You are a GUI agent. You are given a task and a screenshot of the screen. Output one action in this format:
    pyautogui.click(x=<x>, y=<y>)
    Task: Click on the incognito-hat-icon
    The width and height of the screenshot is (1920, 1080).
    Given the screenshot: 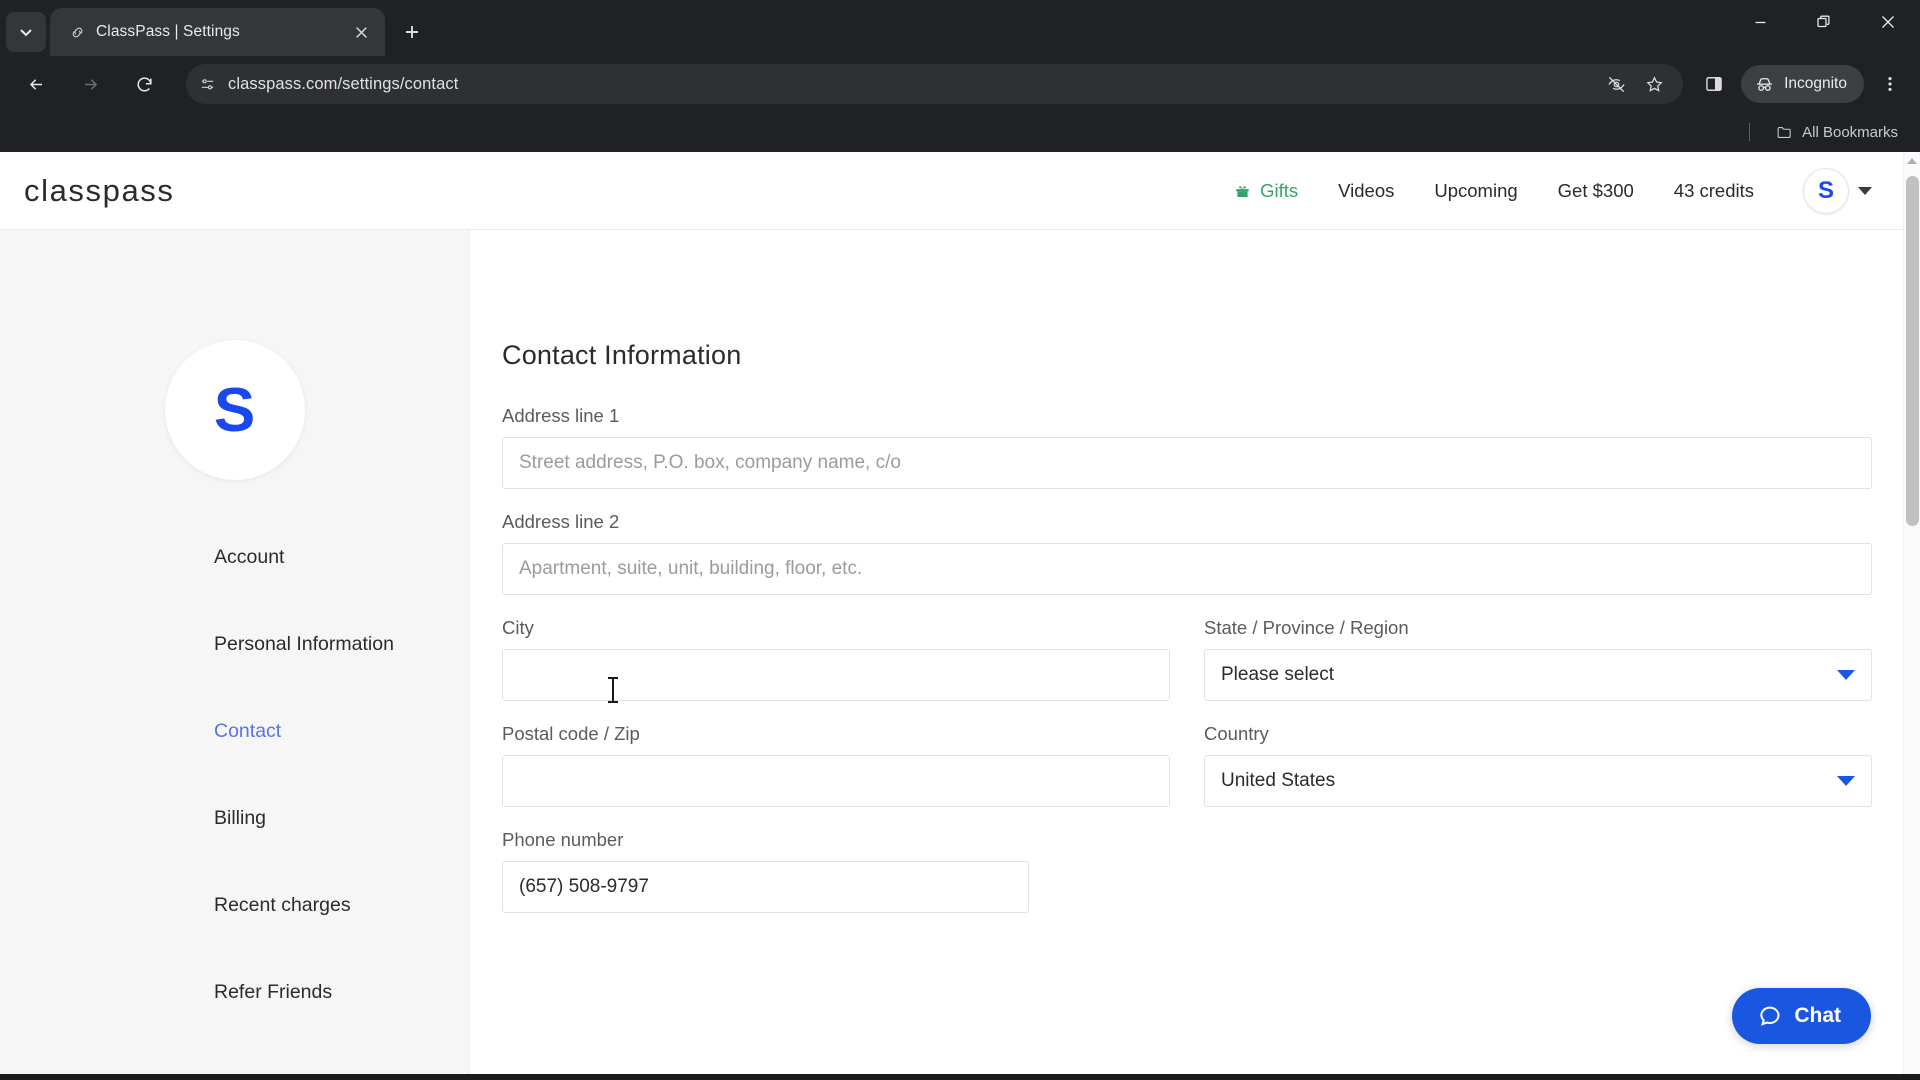 What is the action you would take?
    pyautogui.click(x=1765, y=84)
    